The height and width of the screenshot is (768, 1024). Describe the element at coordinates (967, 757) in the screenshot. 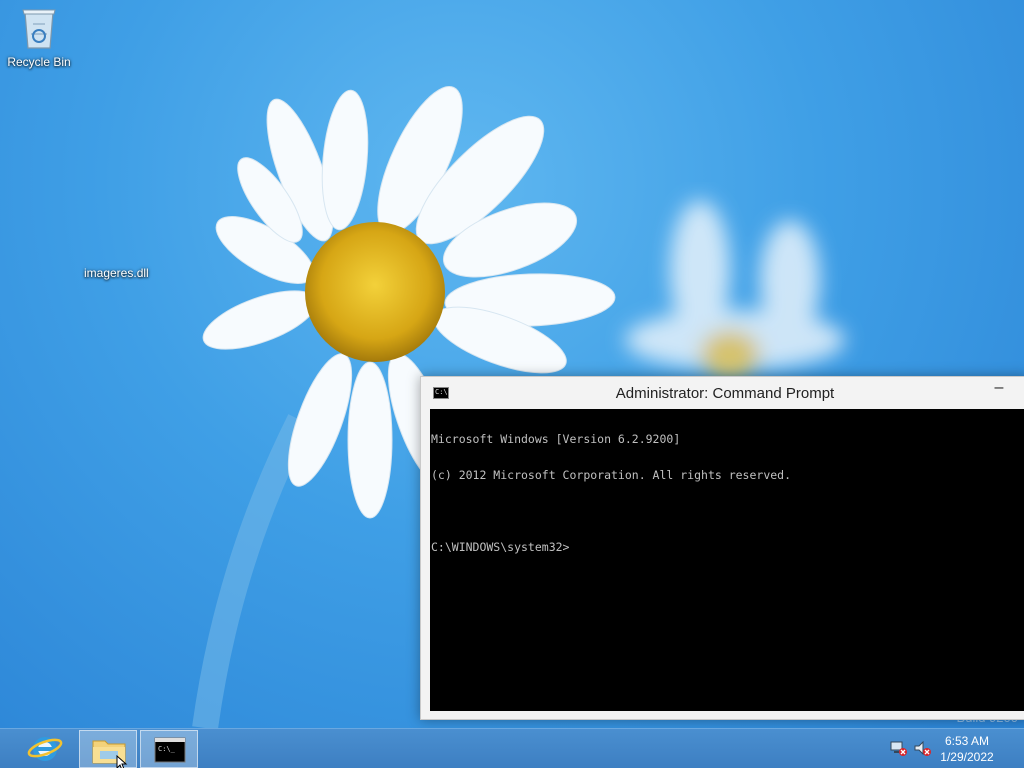

I see `clock-date: 1/29/2022` at that location.